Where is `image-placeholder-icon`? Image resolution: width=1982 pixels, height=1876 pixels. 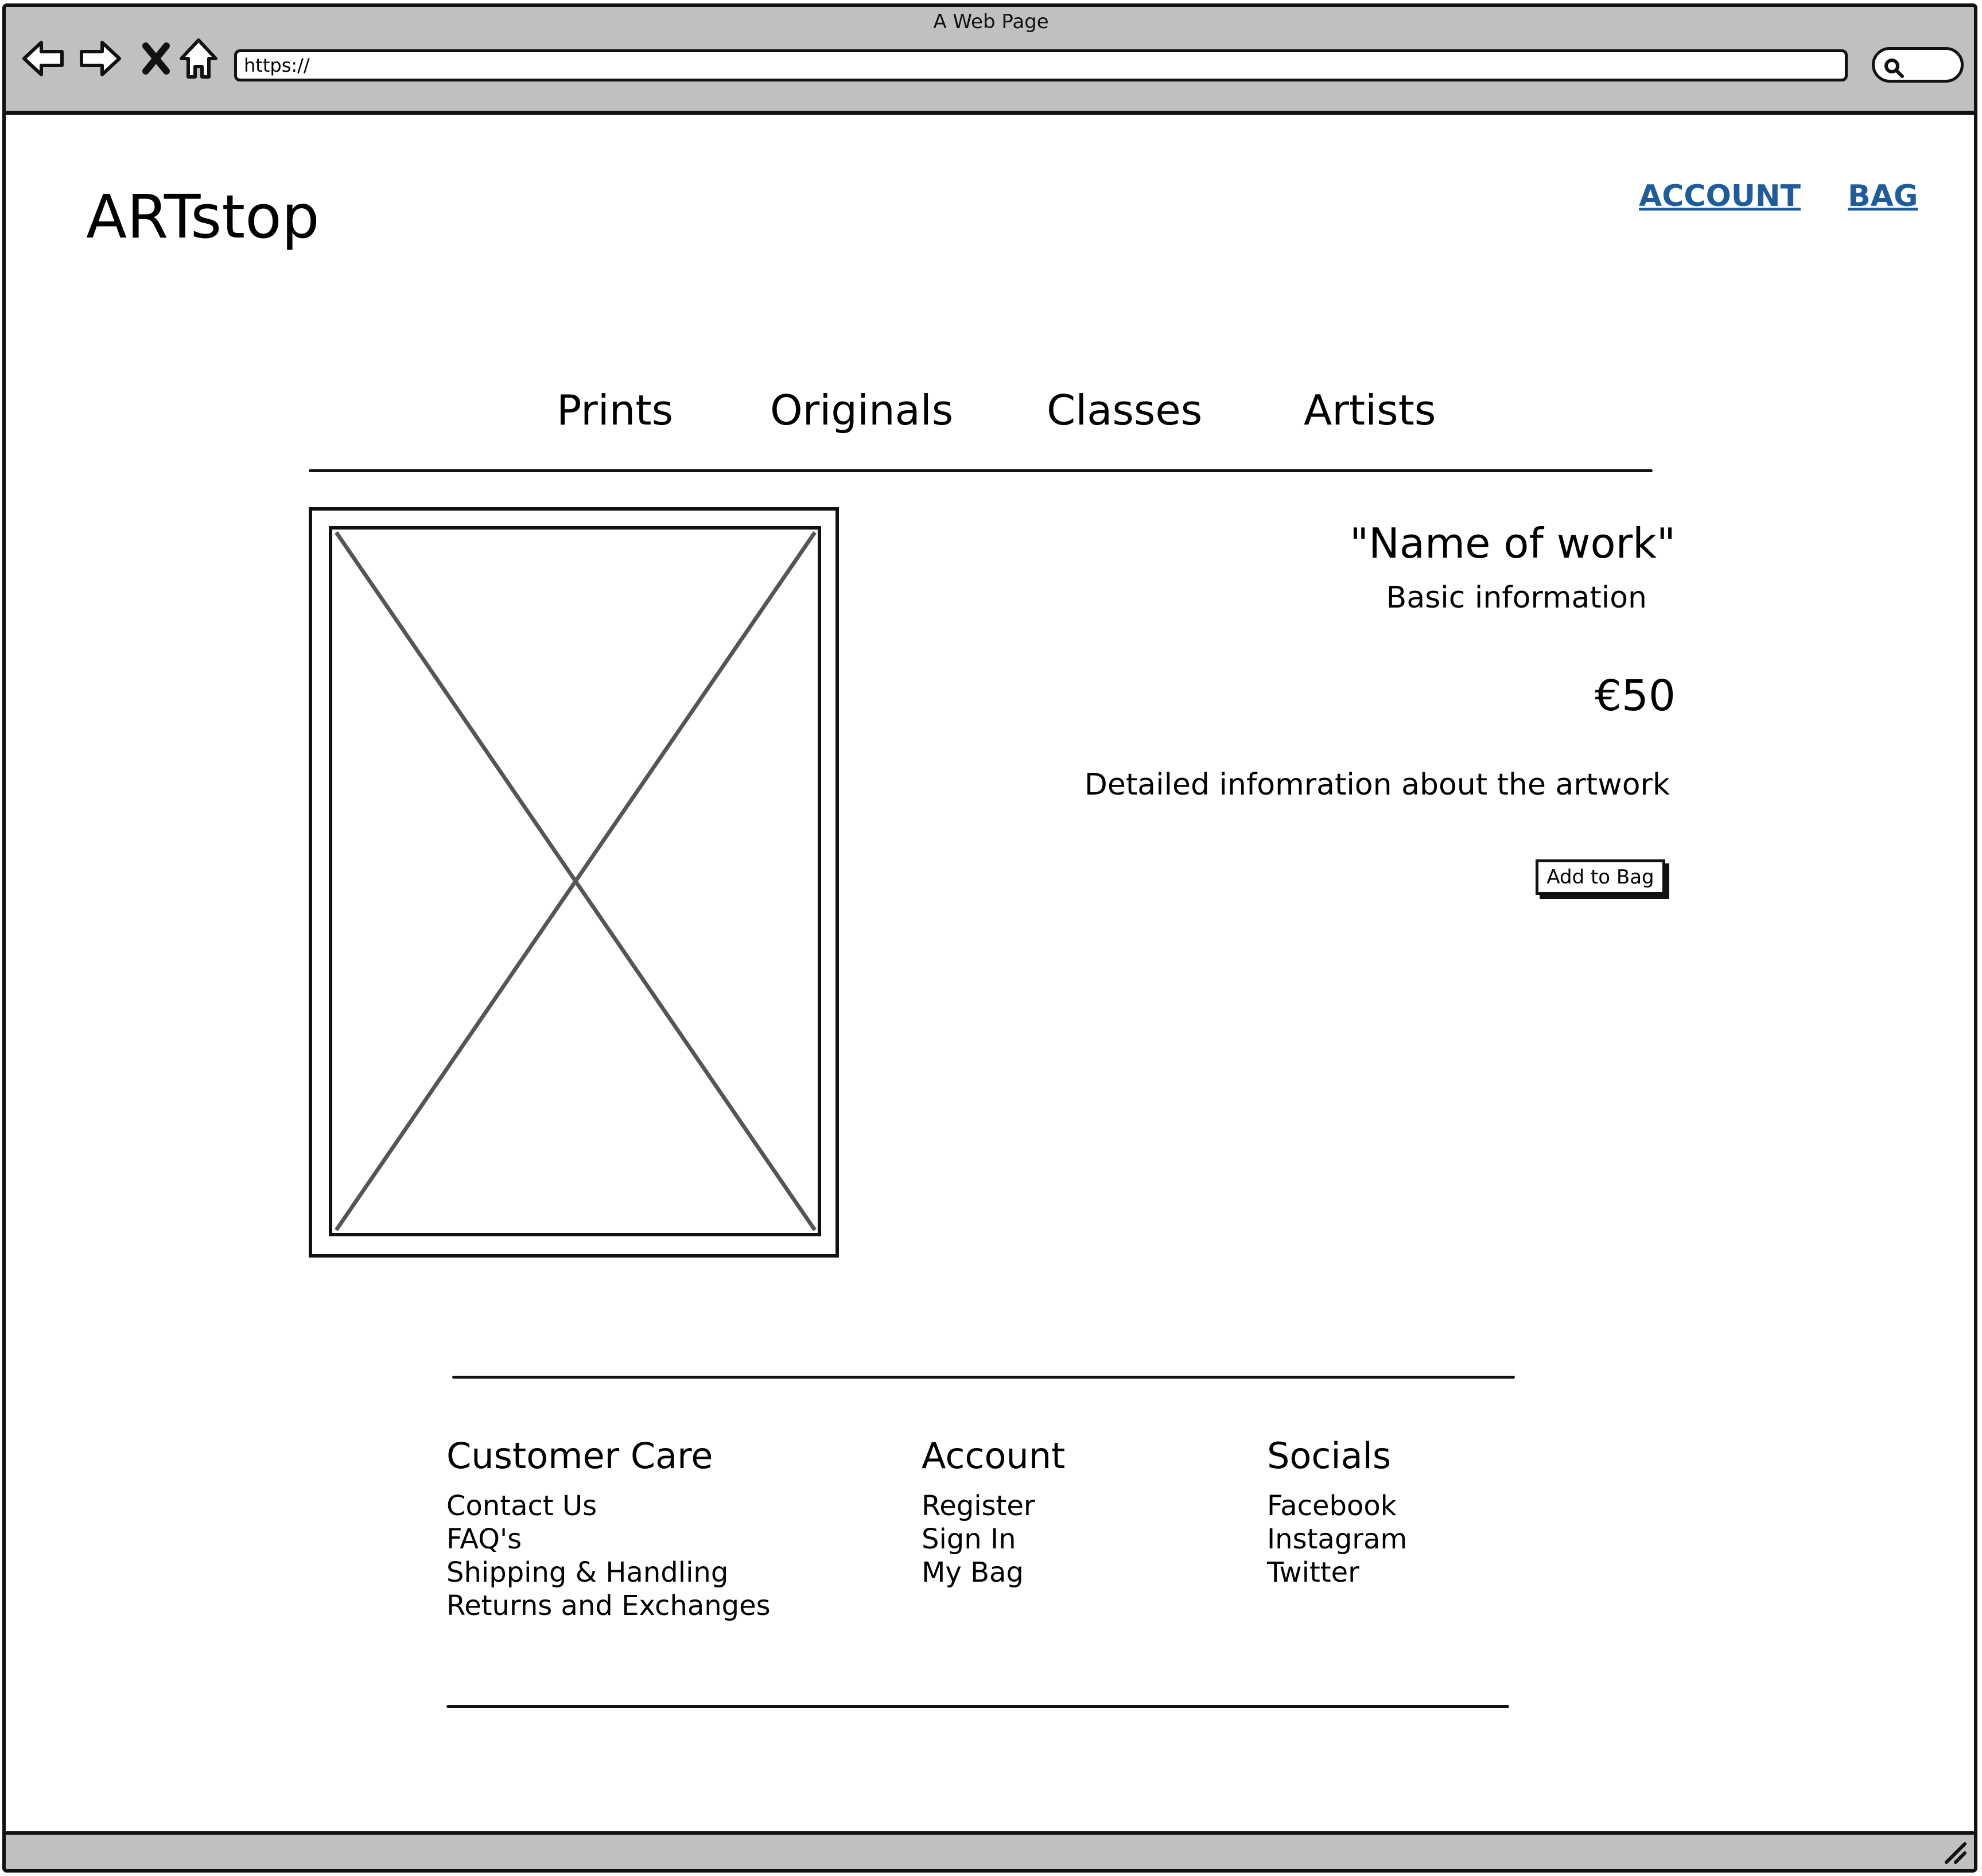
image-placeholder-icon is located at coordinates (574, 882).